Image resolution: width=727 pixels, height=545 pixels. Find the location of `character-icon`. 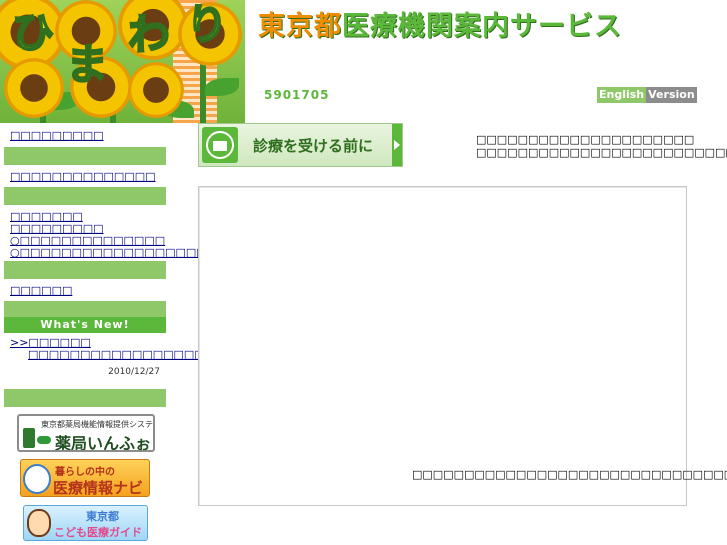

character-icon is located at coordinates (37, 479).